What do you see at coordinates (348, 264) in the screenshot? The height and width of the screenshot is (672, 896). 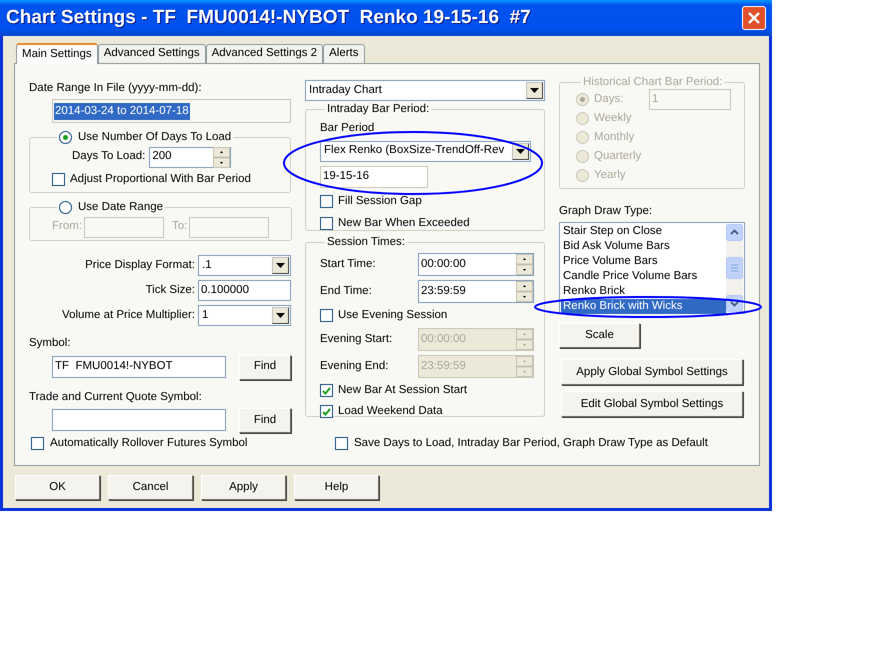 I see `field-label: Start Time:` at bounding box center [348, 264].